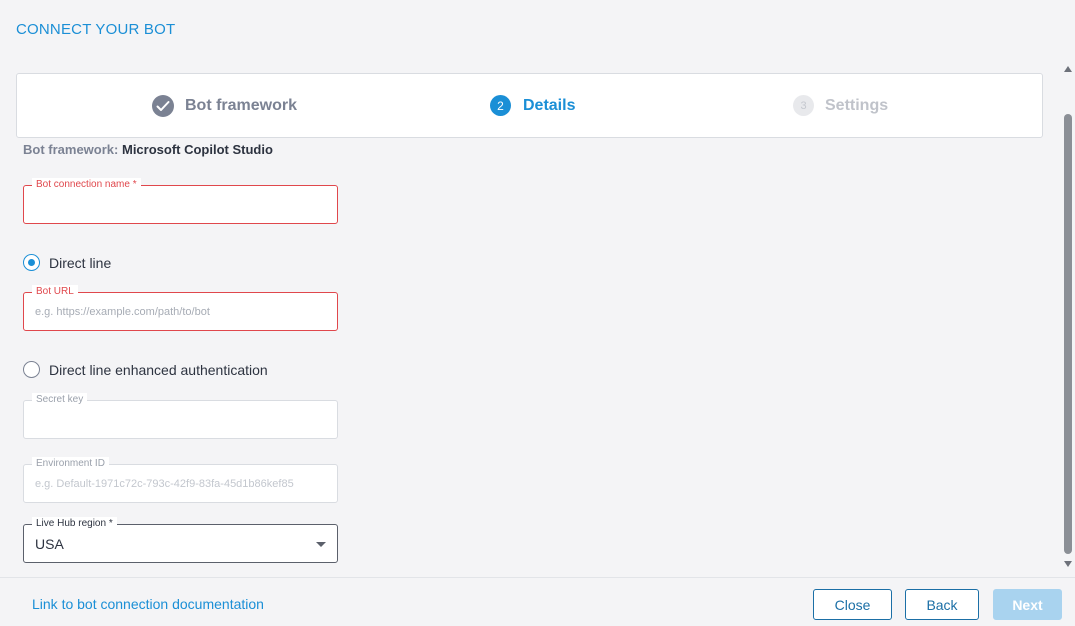 The image size is (1075, 626). I want to click on scroll-down-arrow-icon, so click(1068, 564).